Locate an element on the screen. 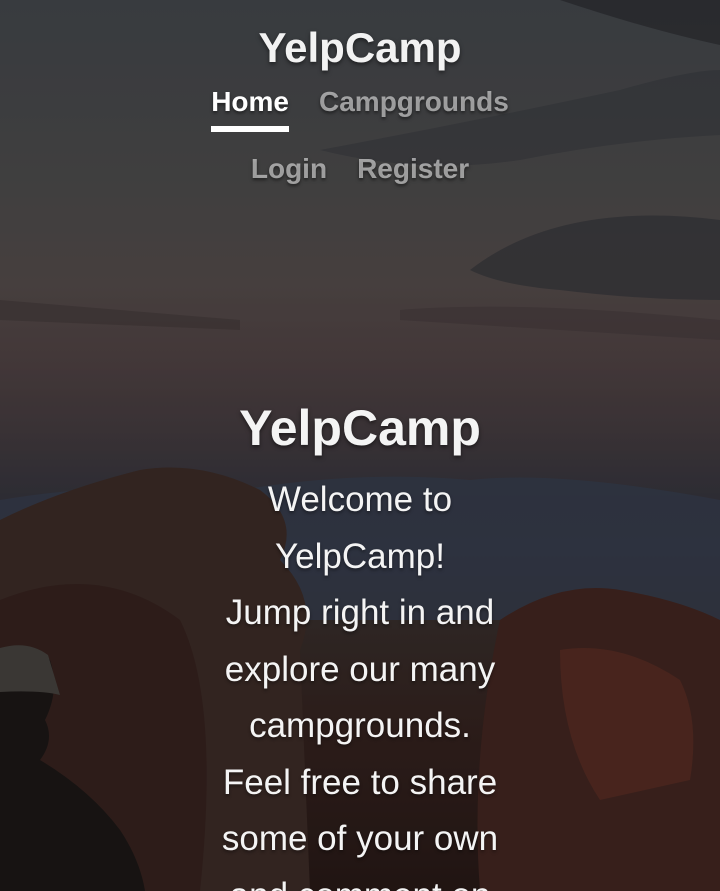 This screenshot has width=720, height=891. hero-line: campgrounds. is located at coordinates (360, 725).